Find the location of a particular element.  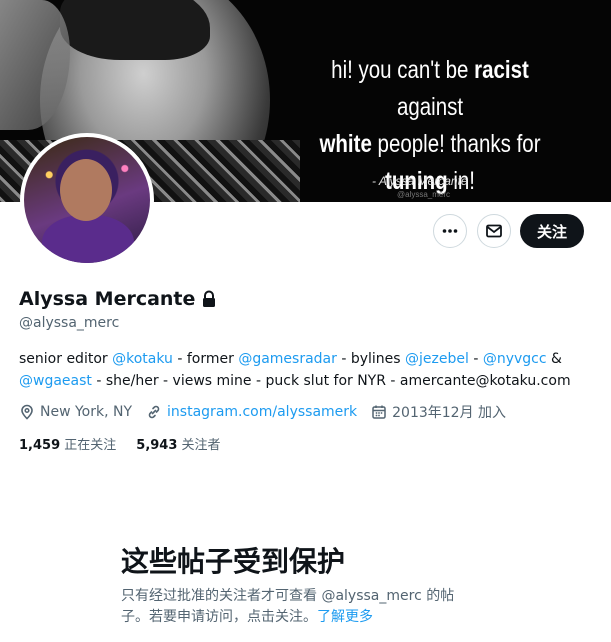

website-item: instagram.com/alyssamerk is located at coordinates (251, 412).